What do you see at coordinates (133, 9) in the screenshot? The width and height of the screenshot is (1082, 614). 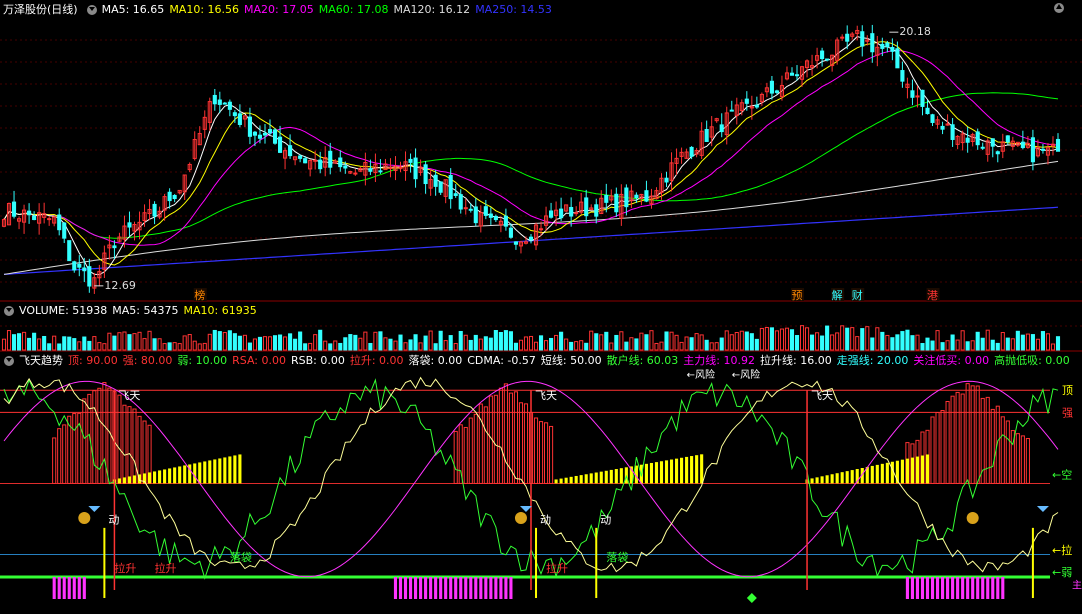 I see `ma-legend-item-0: MA5: 16.65` at bounding box center [133, 9].